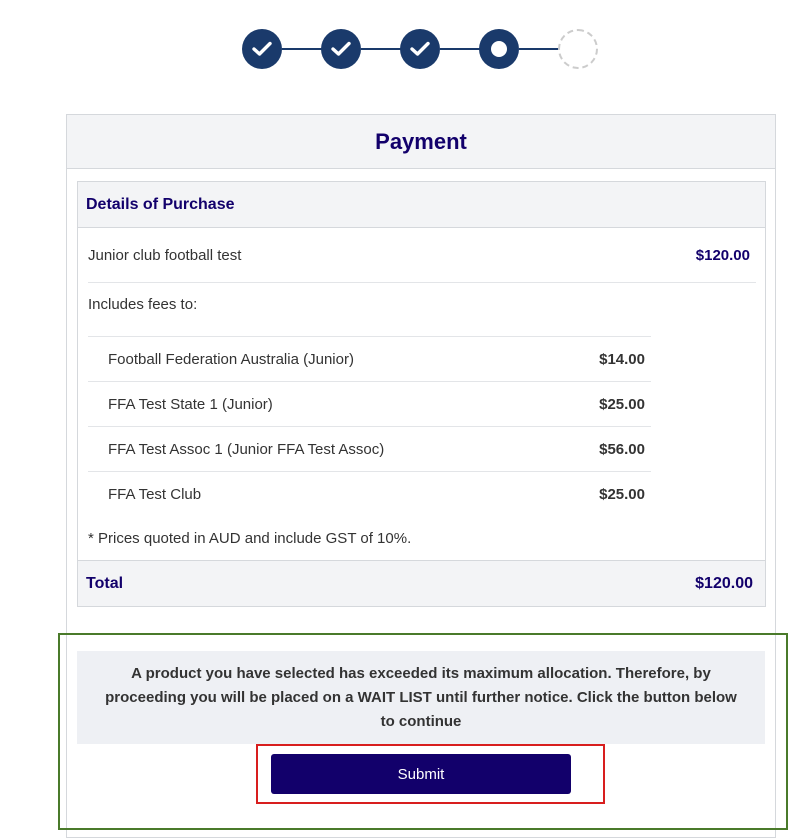 The width and height of the screenshot is (810, 838). I want to click on fee-row: FFA Test State 1 (Junior) $25.00, so click(369, 403).